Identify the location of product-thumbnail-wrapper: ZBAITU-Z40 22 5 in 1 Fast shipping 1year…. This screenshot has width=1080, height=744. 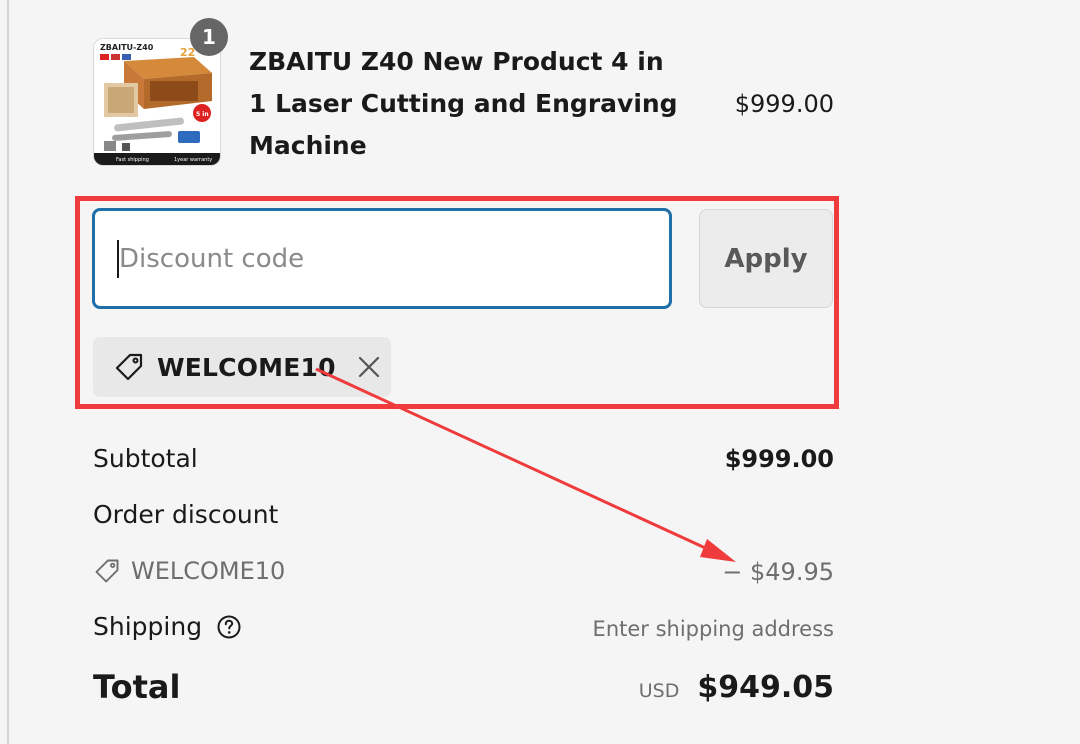
(160, 92).